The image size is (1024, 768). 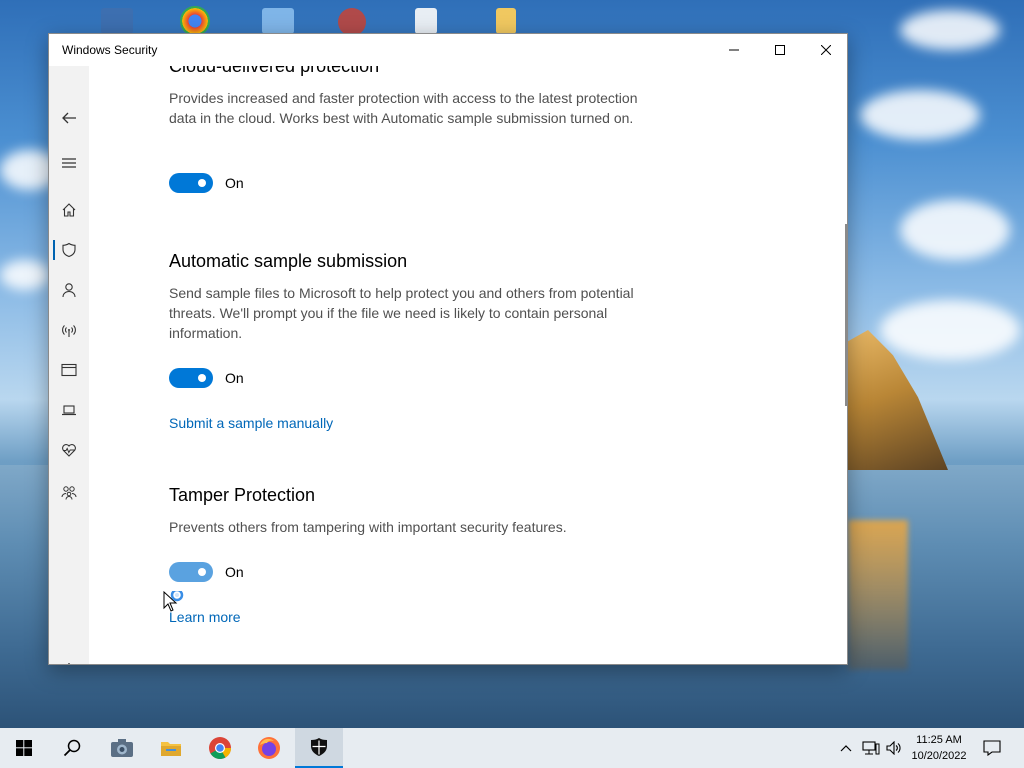 I want to click on close-icon, so click(x=826, y=50).